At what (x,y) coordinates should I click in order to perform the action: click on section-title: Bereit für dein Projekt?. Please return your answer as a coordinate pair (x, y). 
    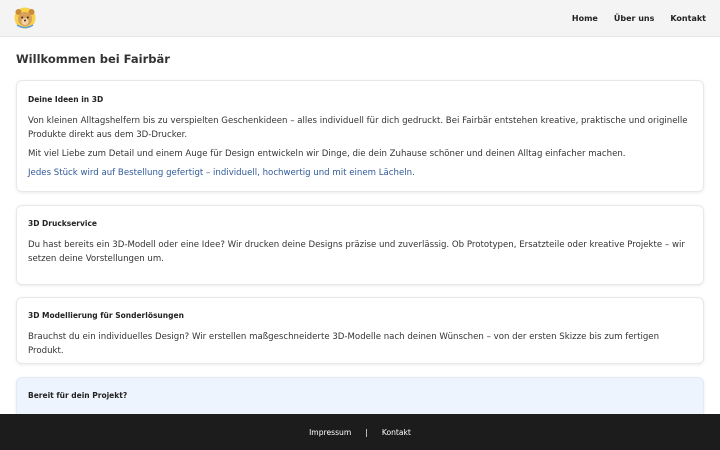
    Looking at the image, I should click on (78, 395).